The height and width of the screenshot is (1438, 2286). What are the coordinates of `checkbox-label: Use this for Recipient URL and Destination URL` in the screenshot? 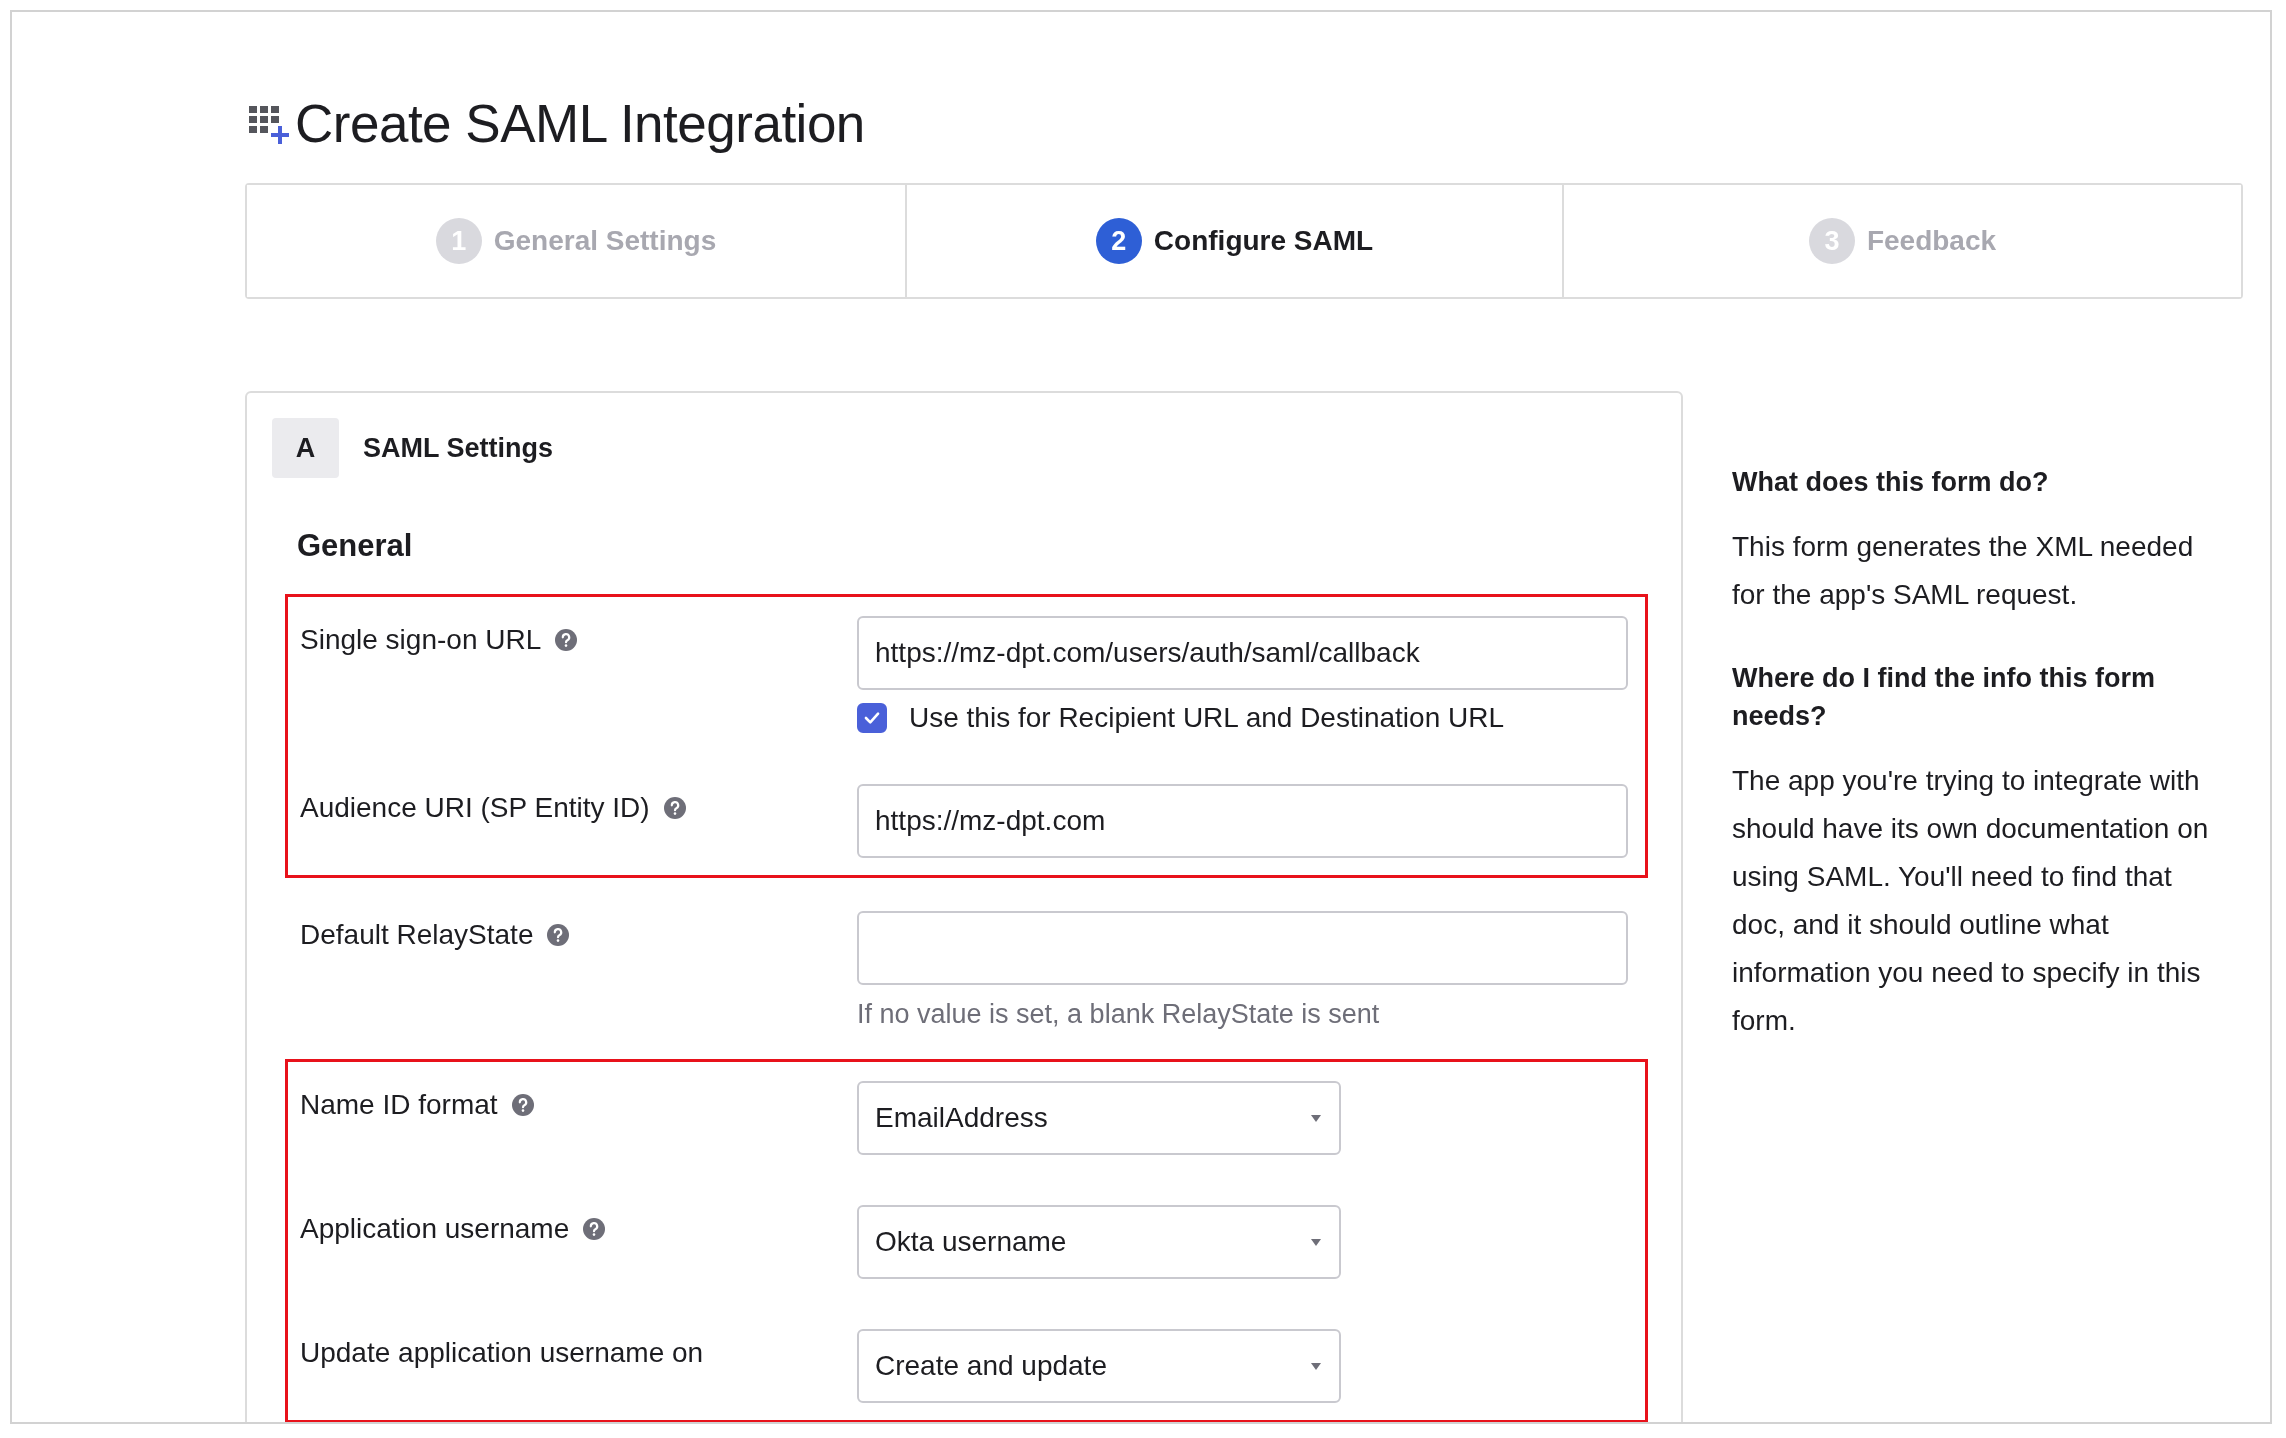 It's located at (1206, 718).